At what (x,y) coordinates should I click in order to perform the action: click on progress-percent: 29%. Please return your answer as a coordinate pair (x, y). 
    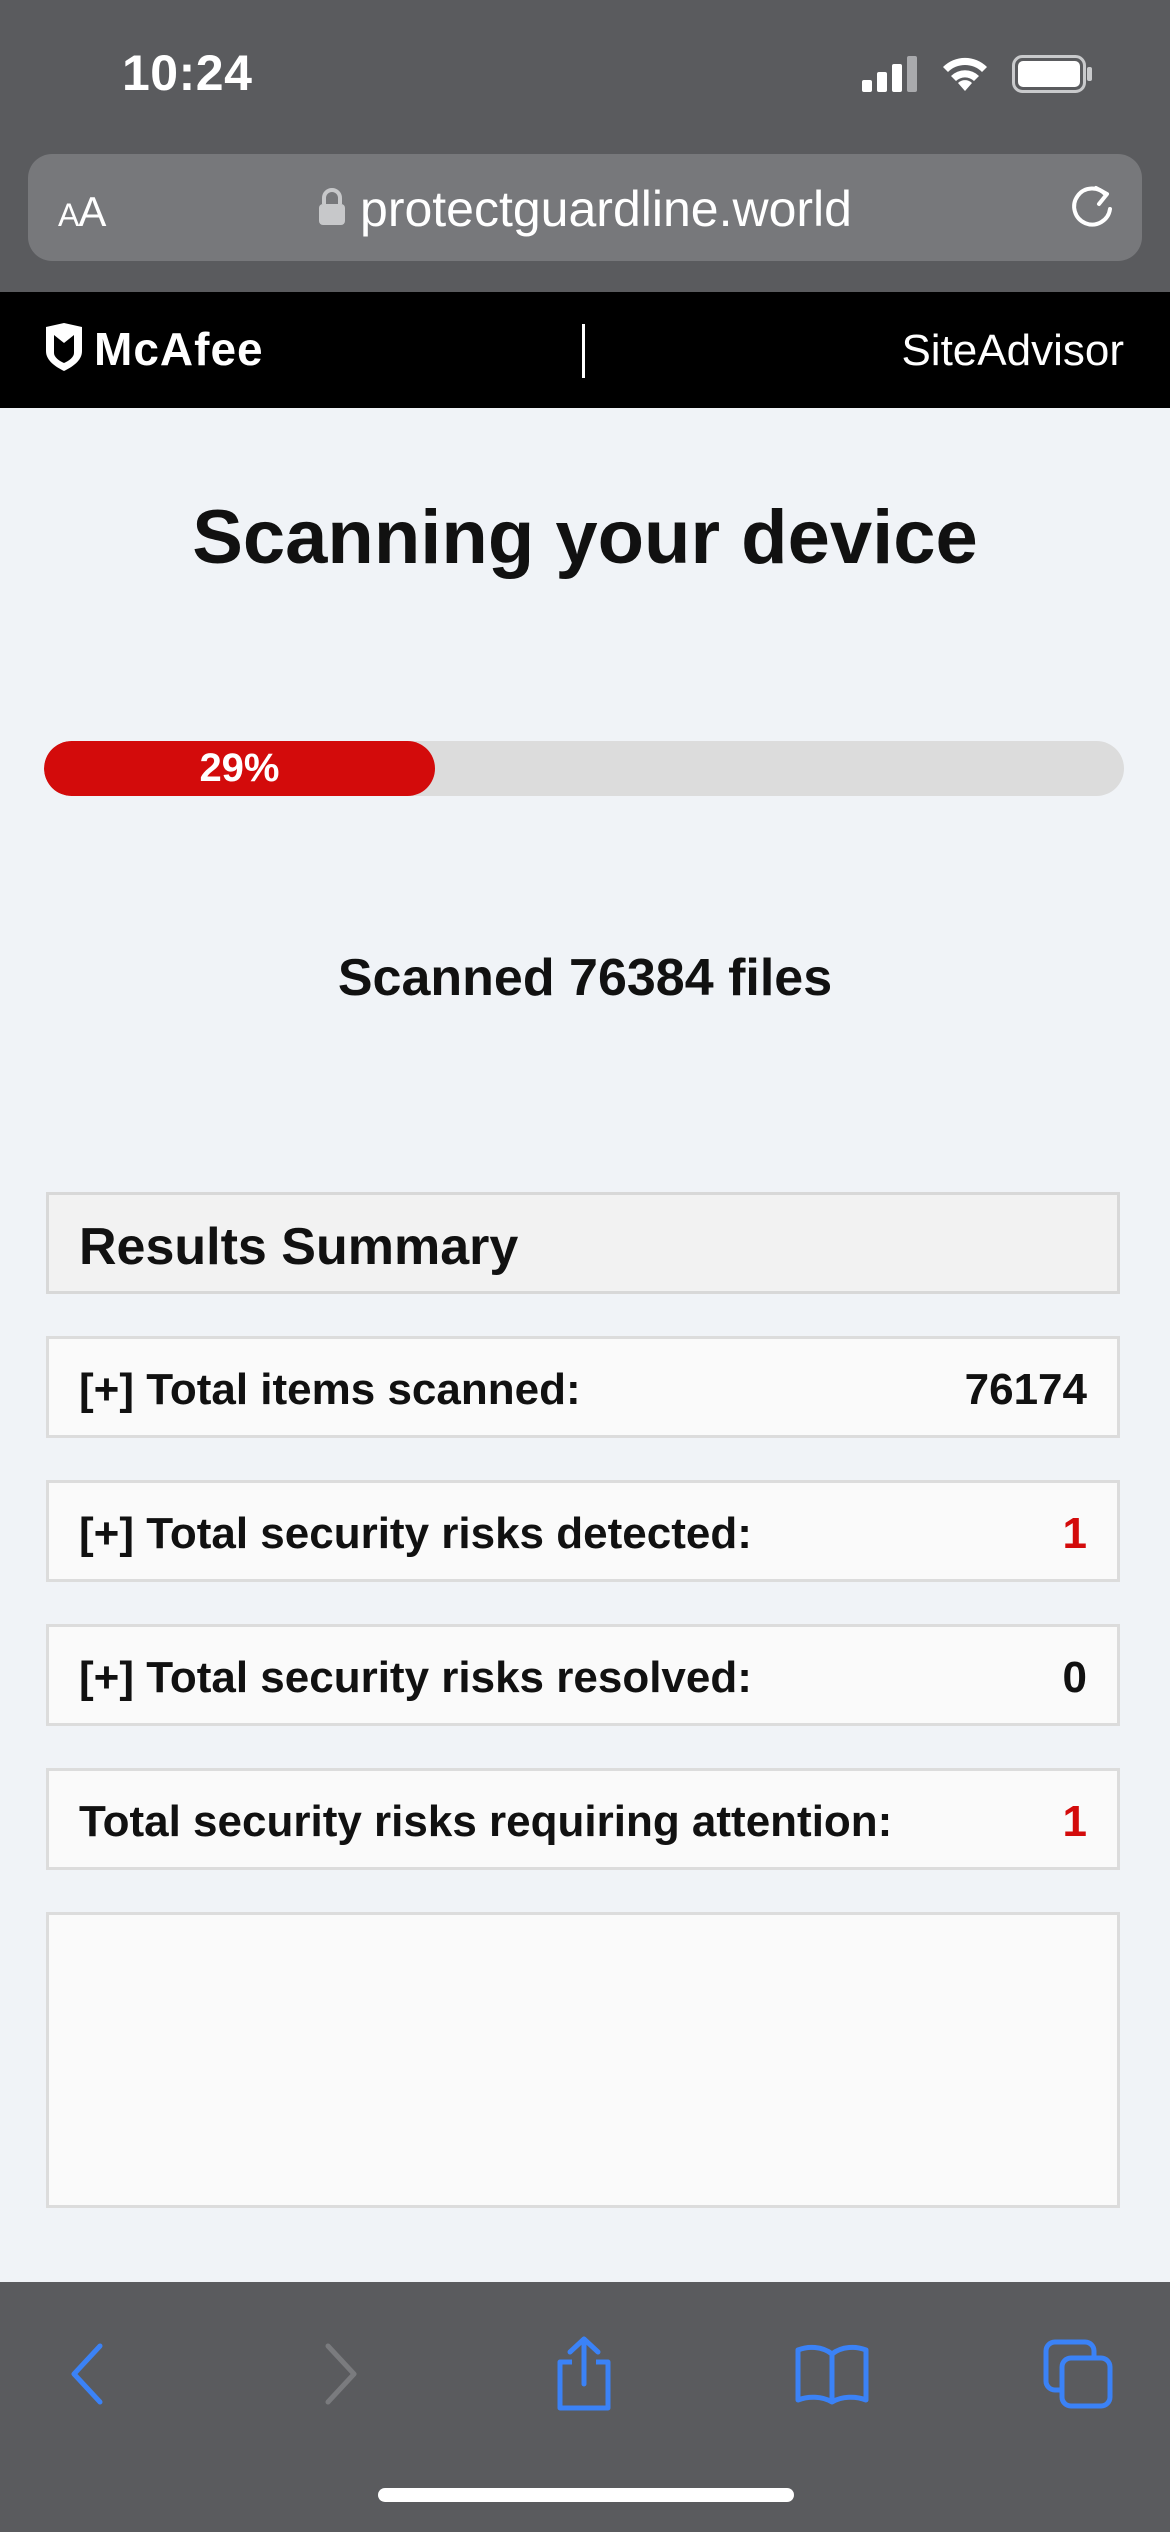
    Looking at the image, I should click on (239, 768).